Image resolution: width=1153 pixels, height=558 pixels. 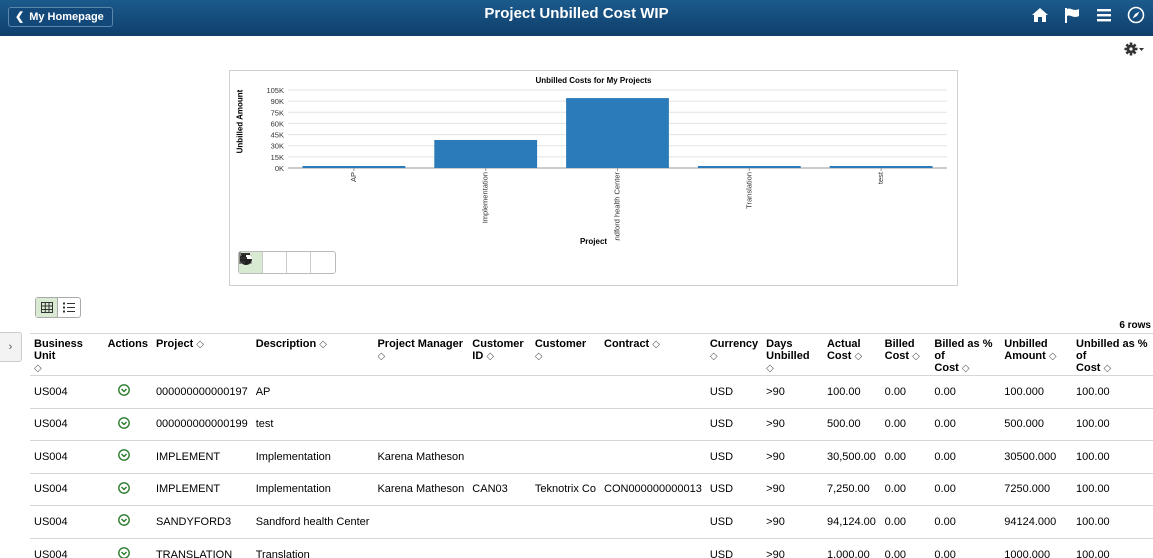 I want to click on expand-side-panel-button: ›, so click(x=11, y=347).